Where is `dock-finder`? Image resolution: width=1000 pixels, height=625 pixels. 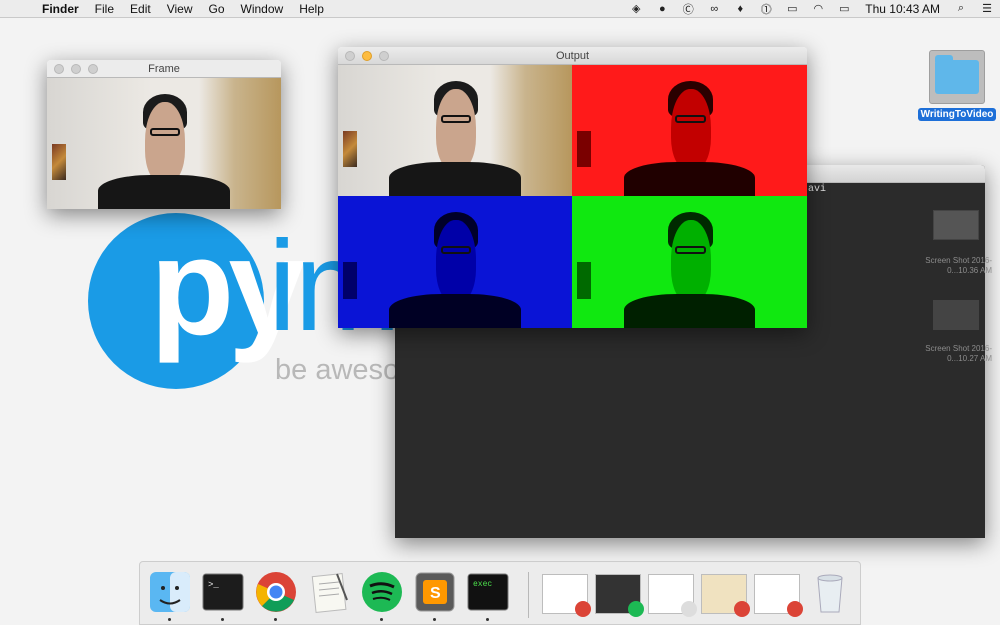 dock-finder is located at coordinates (170, 595).